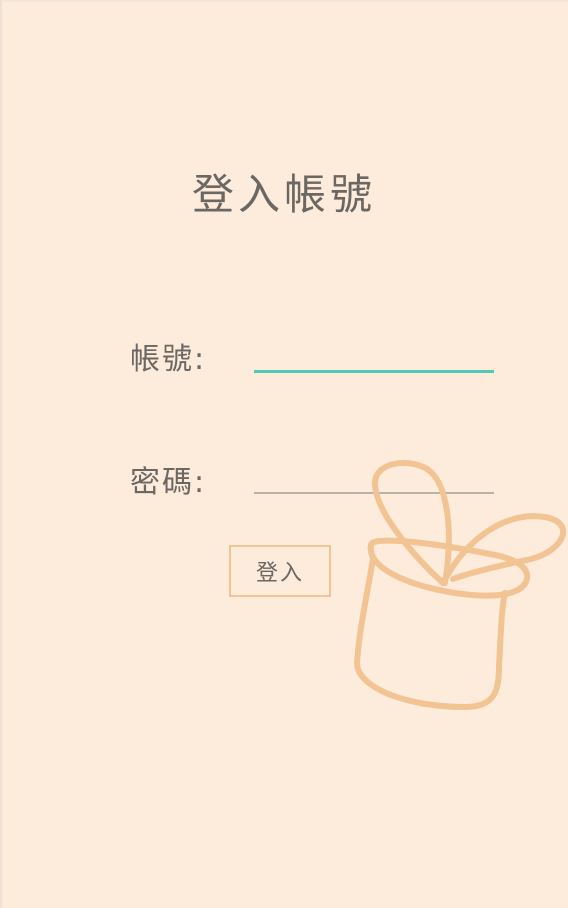  Describe the element at coordinates (168, 359) in the screenshot. I see `account-label: 帳號:` at that location.